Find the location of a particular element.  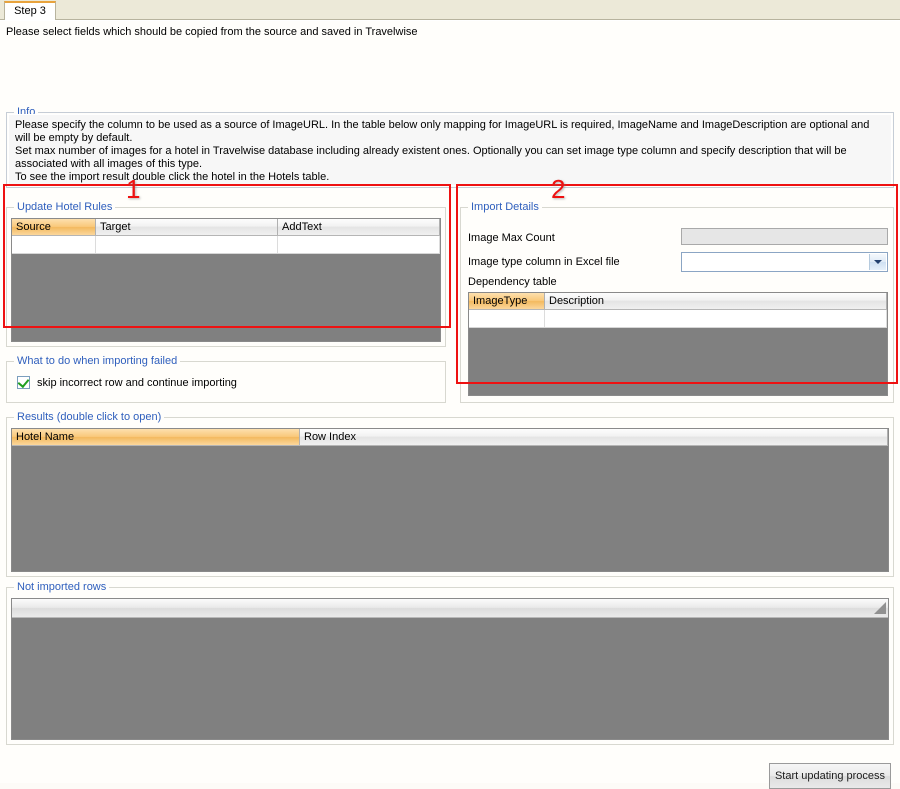

results-header-row: Hotel Name Row Index is located at coordinates (450, 437).